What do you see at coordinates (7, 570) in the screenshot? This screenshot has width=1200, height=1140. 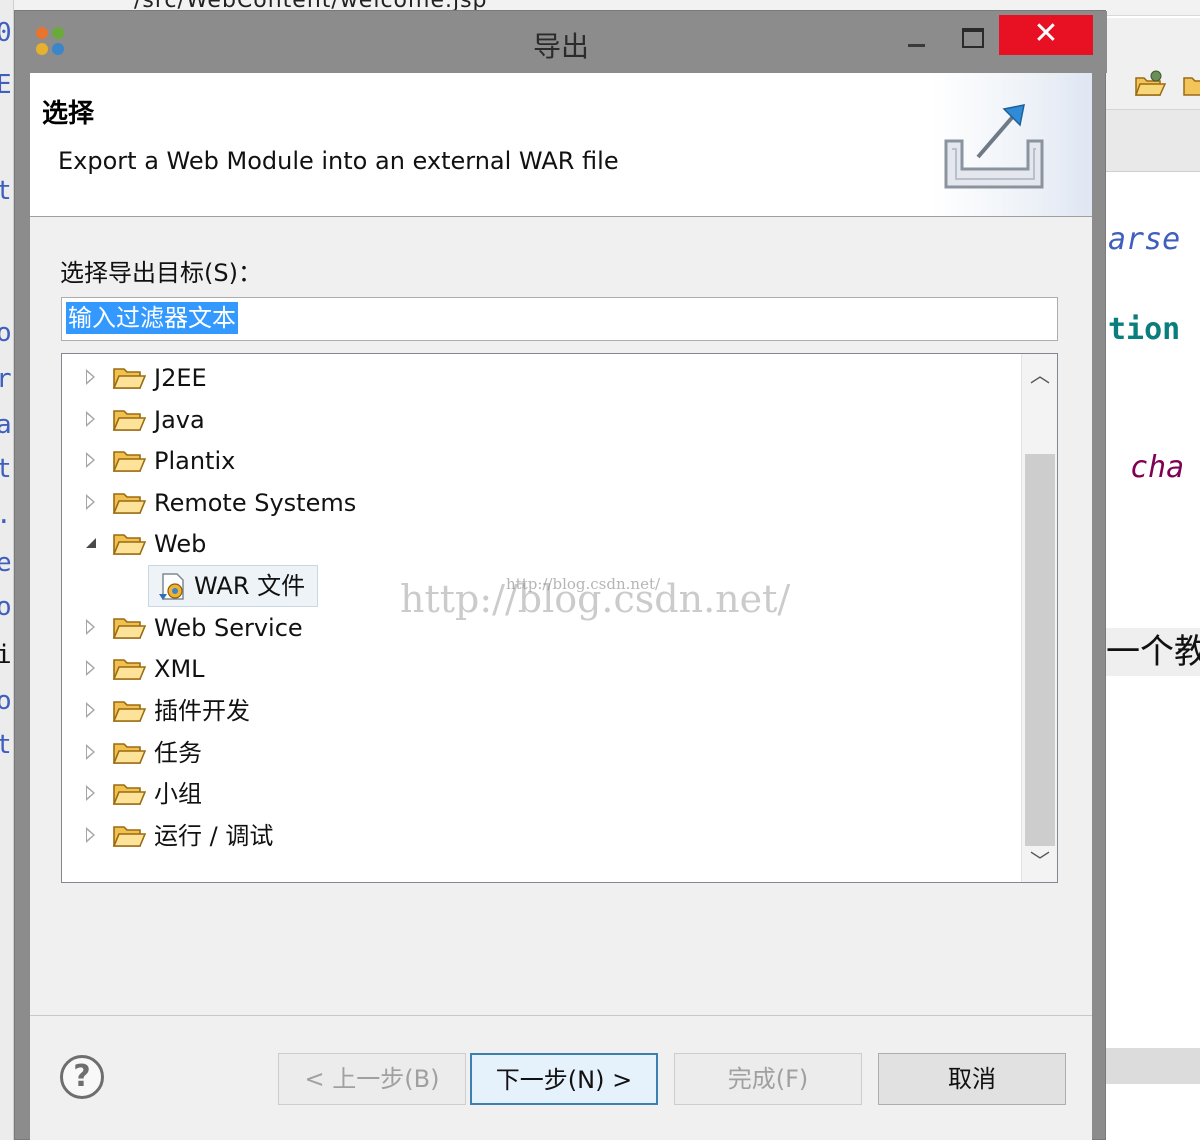 I see `background-editor-gutter: 0 E t o r a t . e o i o t` at bounding box center [7, 570].